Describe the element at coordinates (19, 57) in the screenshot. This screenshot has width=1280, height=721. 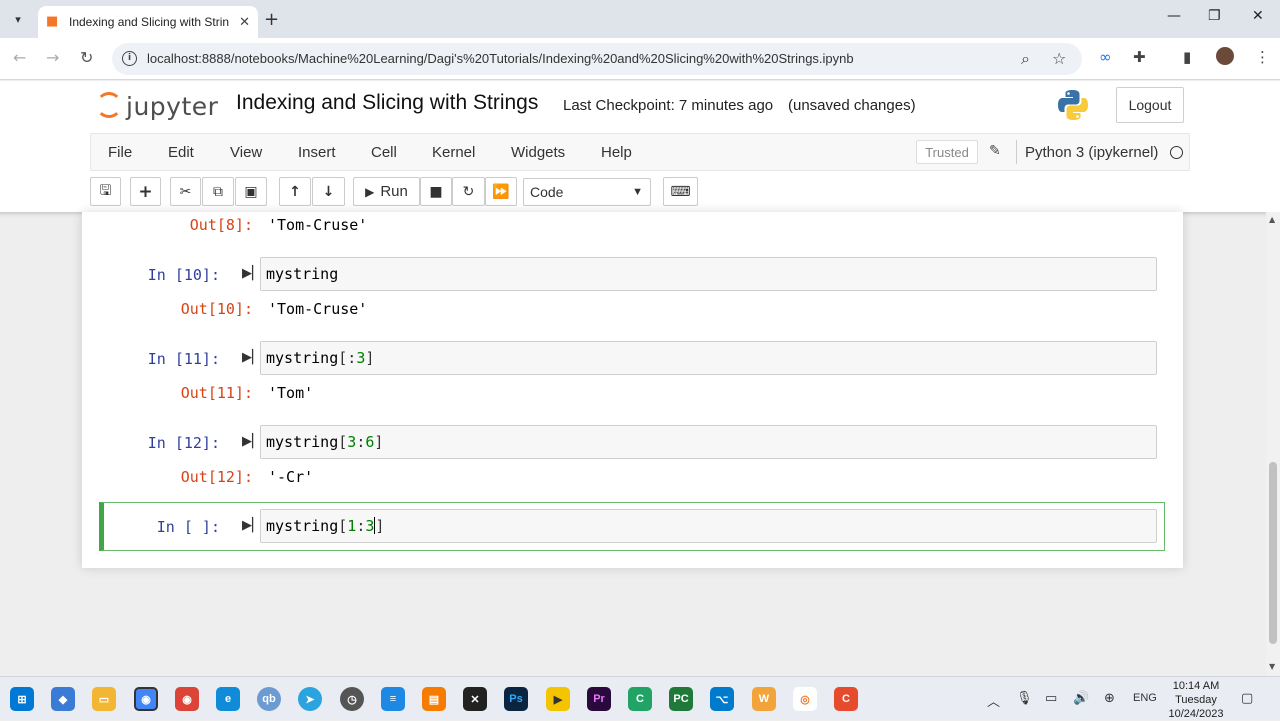
I see `back-arrow-icon: ←` at that location.